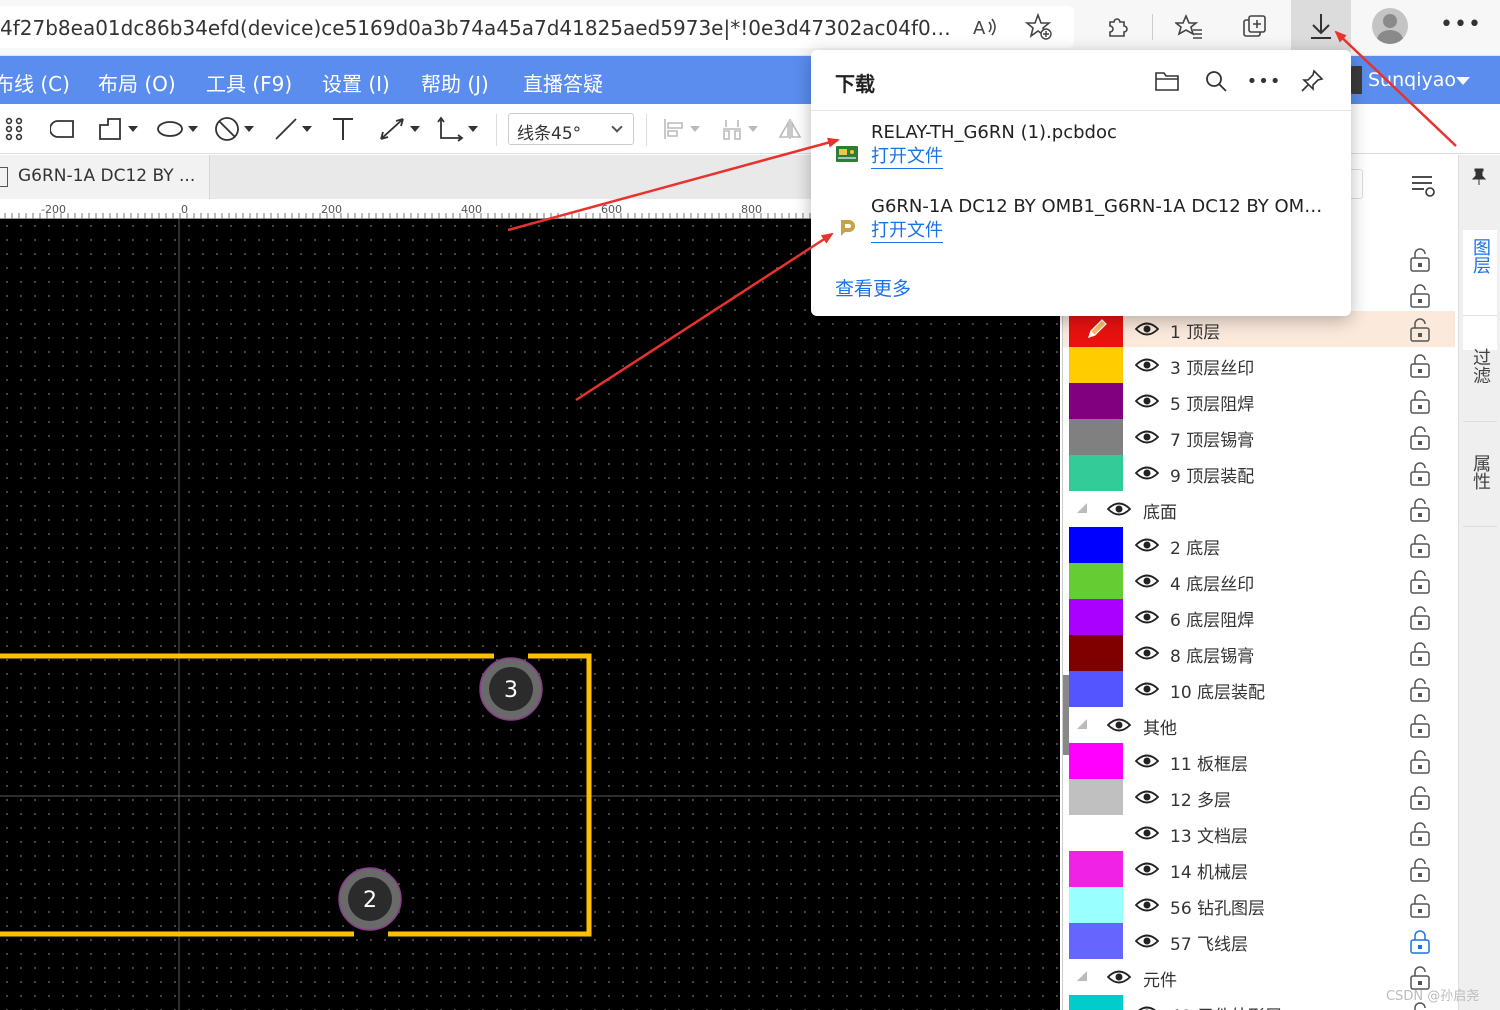 This screenshot has height=1010, width=1500. I want to click on text-tool-icon, so click(343, 129).